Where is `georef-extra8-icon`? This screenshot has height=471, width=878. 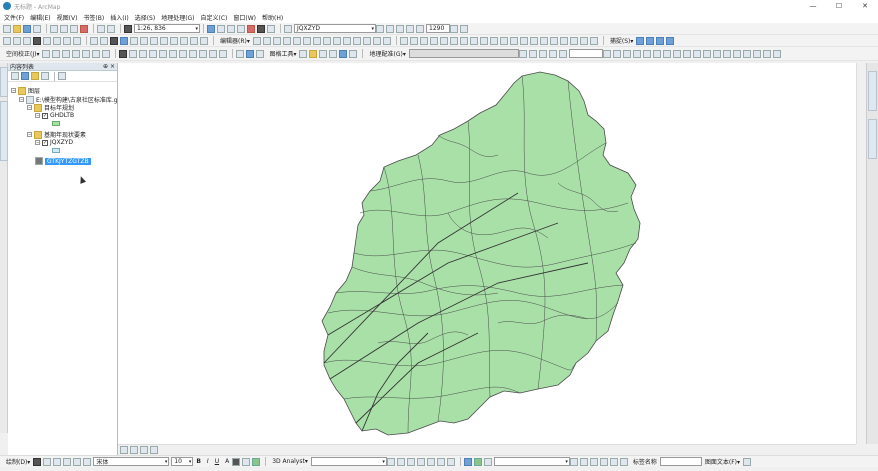
georef-extra8-icon is located at coordinates (746, 53).